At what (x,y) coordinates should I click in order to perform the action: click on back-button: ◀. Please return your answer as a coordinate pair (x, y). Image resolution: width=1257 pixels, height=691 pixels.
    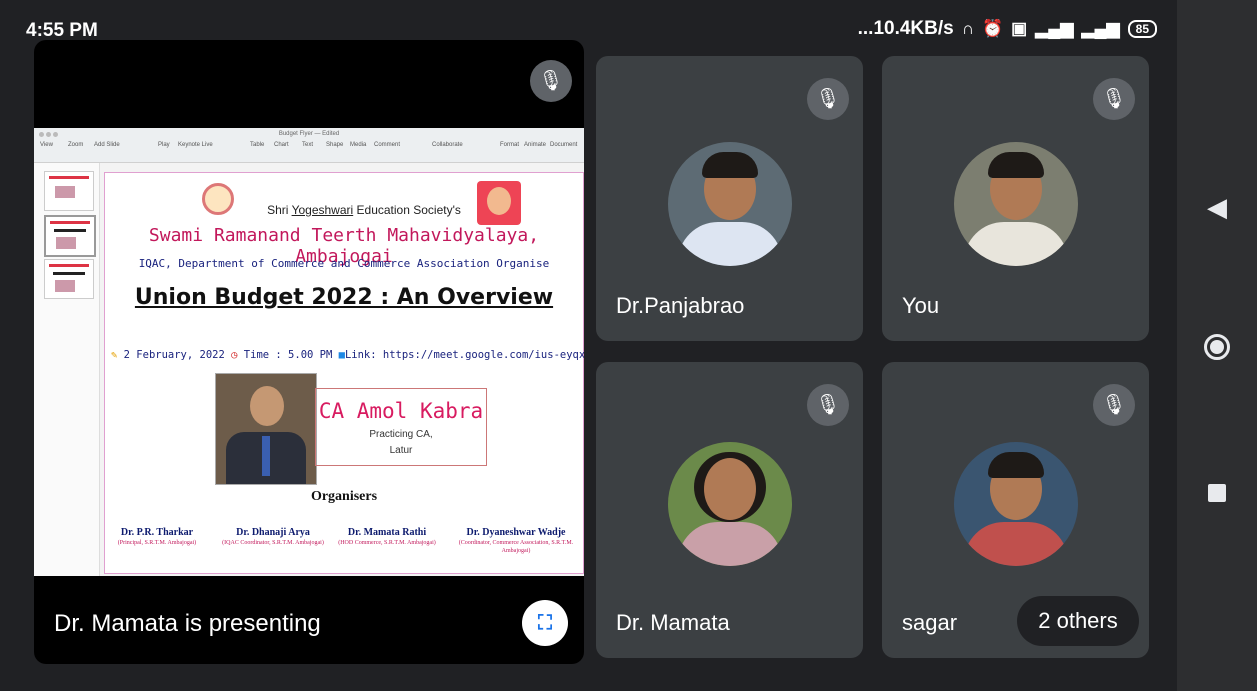
    Looking at the image, I should click on (1217, 207).